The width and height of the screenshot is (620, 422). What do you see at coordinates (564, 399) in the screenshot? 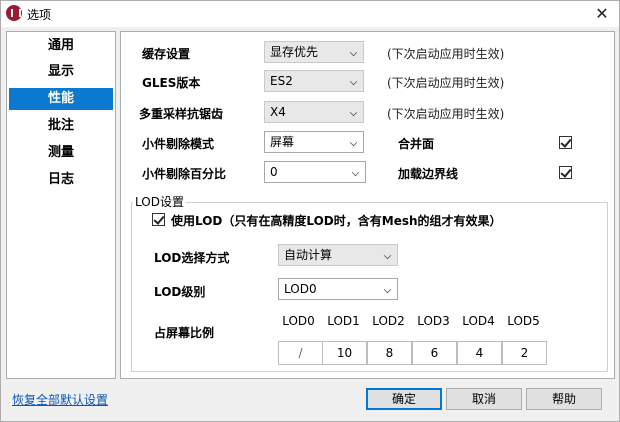
I see `help-button: 帮助` at bounding box center [564, 399].